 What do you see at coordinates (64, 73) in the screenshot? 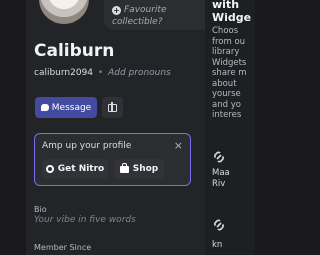
I see `username: caliburn2094` at bounding box center [64, 73].